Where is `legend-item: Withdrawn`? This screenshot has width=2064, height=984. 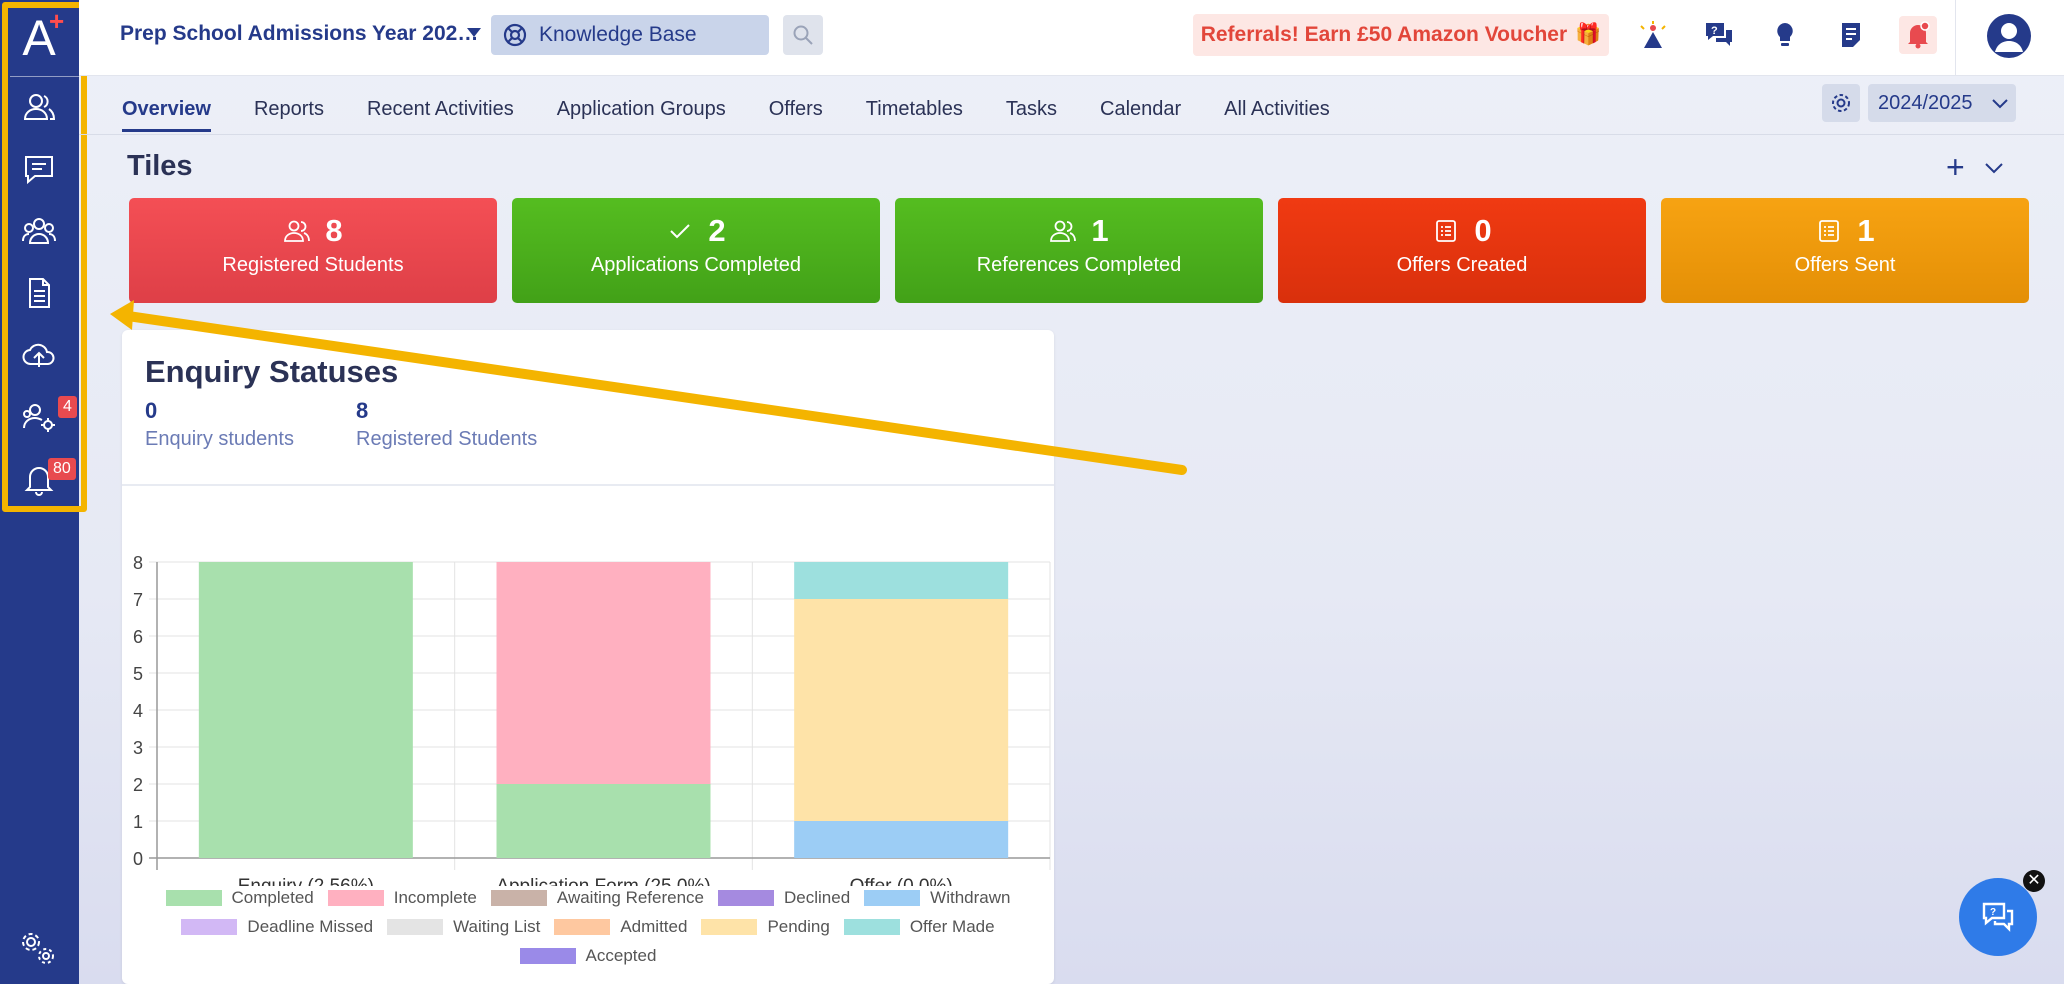 legend-item: Withdrawn is located at coordinates (937, 898).